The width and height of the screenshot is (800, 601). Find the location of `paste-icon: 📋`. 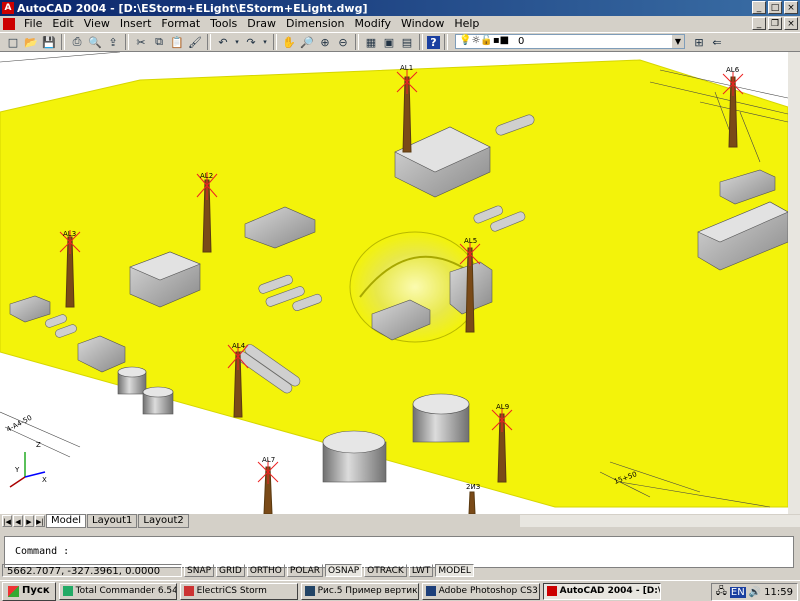

paste-icon: 📋 is located at coordinates (177, 42).